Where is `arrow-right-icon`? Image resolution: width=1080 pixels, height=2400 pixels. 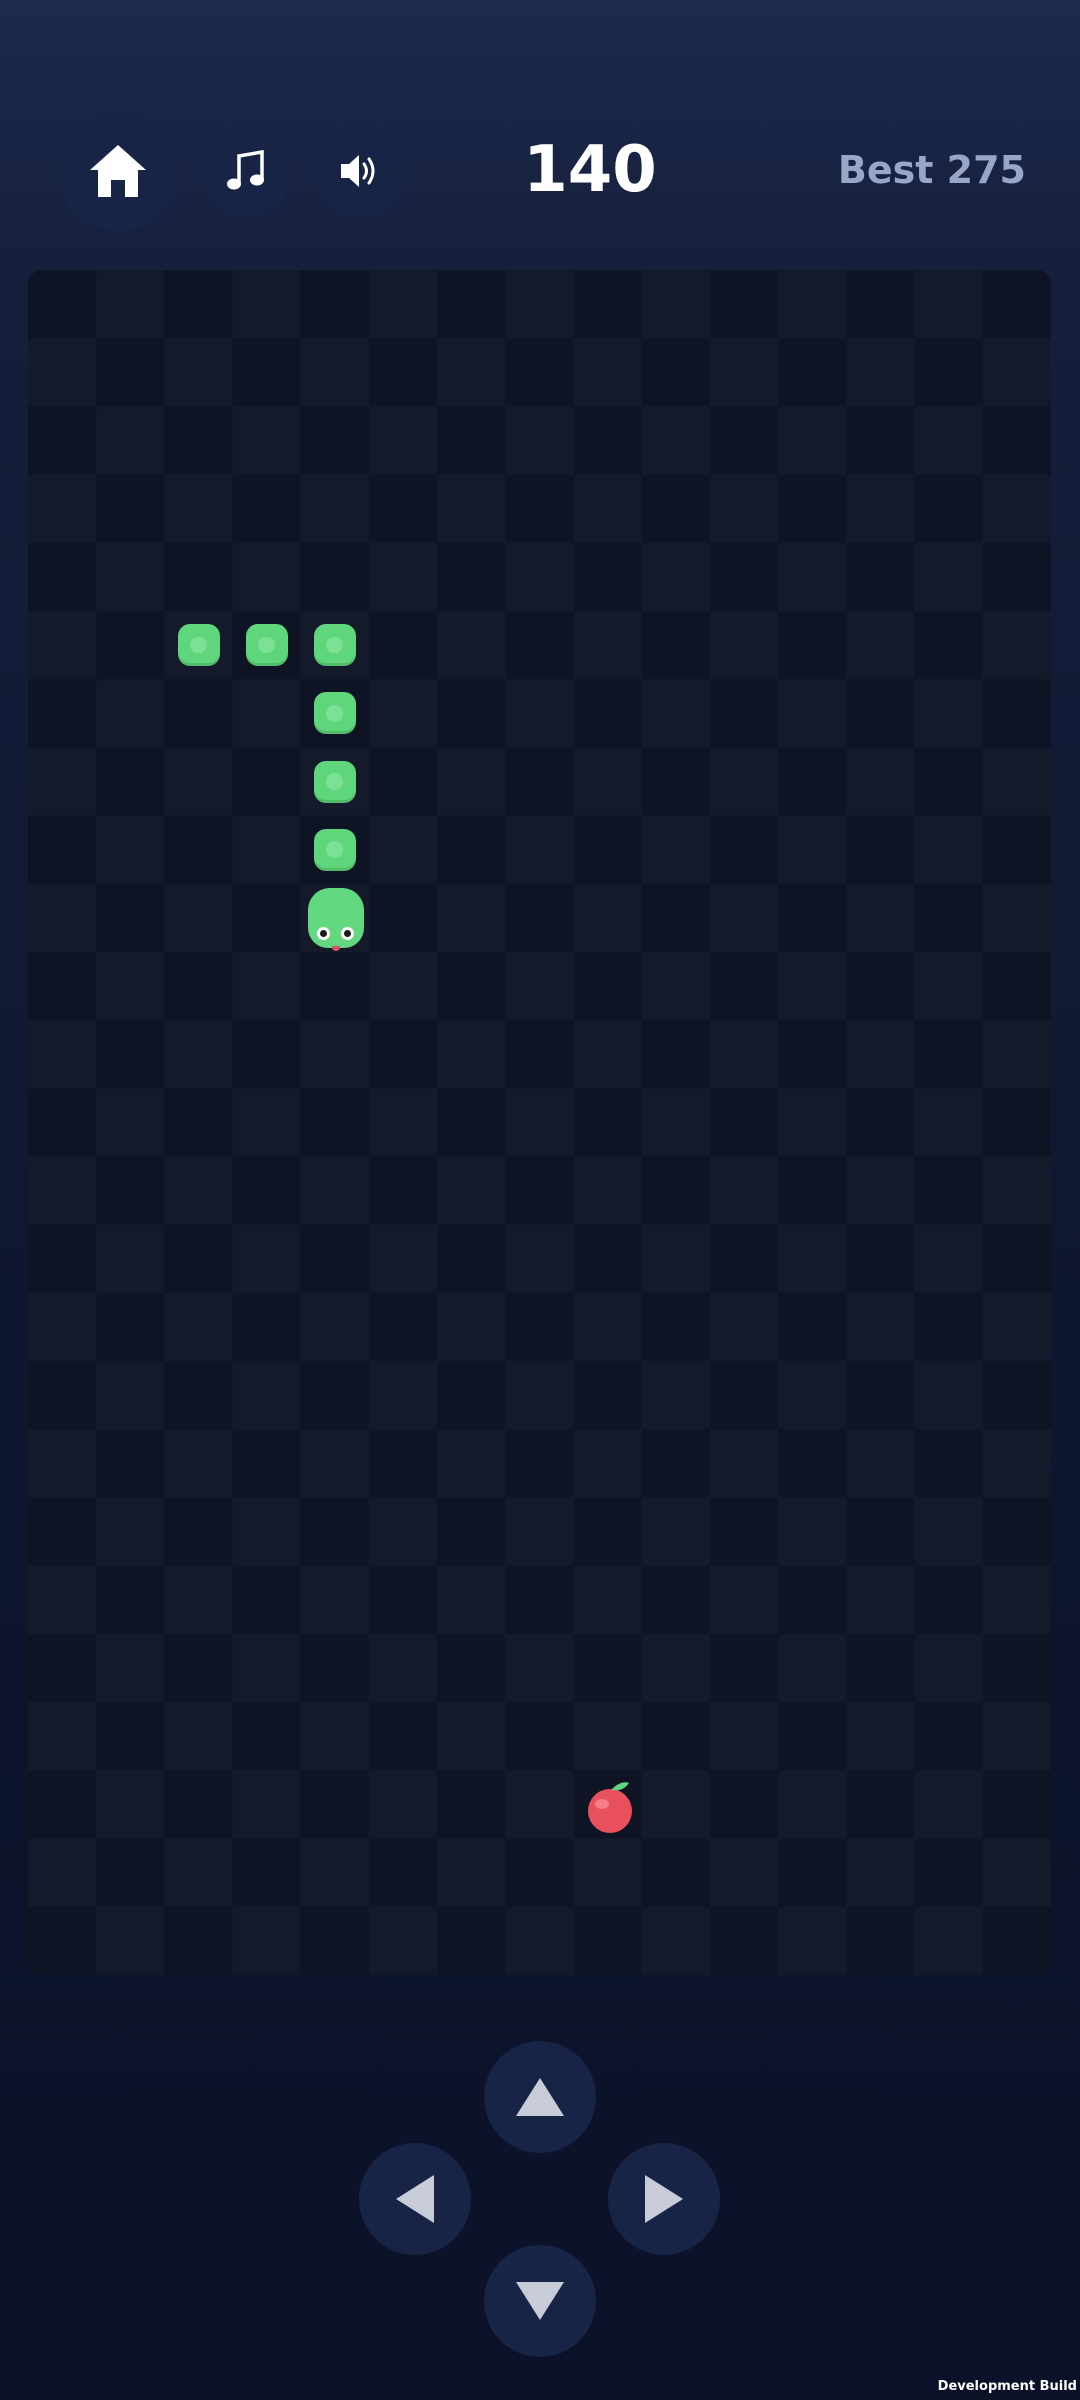 arrow-right-icon is located at coordinates (664, 2199).